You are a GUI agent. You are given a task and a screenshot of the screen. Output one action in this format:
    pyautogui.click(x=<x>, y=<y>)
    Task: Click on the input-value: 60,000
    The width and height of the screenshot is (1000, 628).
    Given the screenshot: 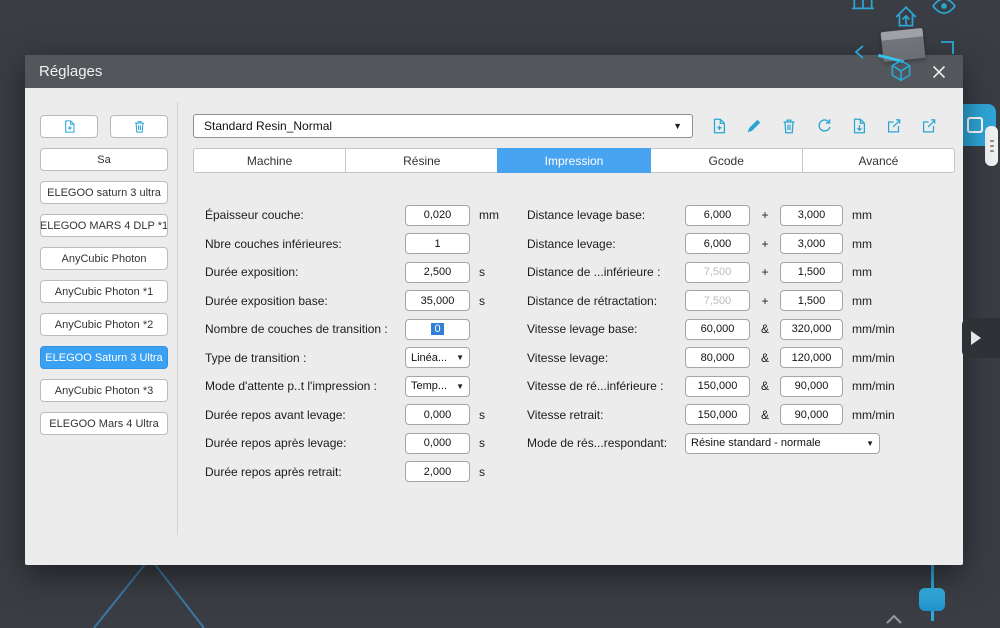 What is the action you would take?
    pyautogui.click(x=717, y=329)
    